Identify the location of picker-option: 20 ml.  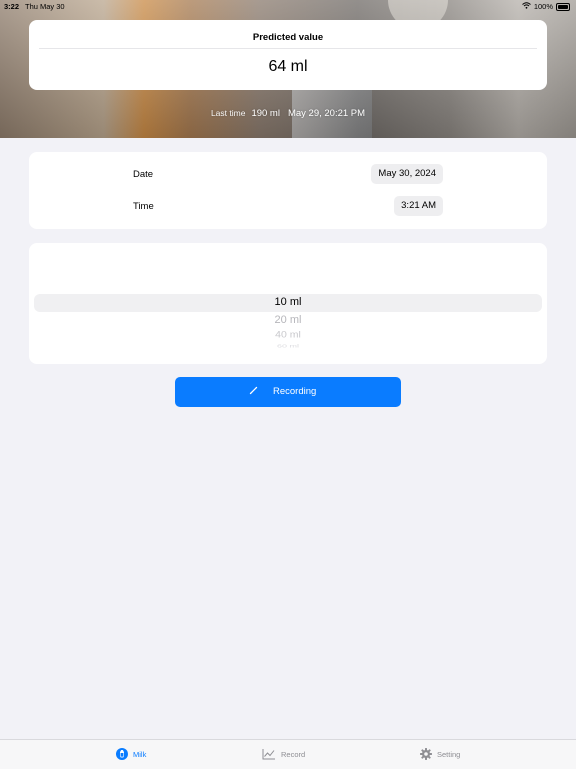
(288, 320).